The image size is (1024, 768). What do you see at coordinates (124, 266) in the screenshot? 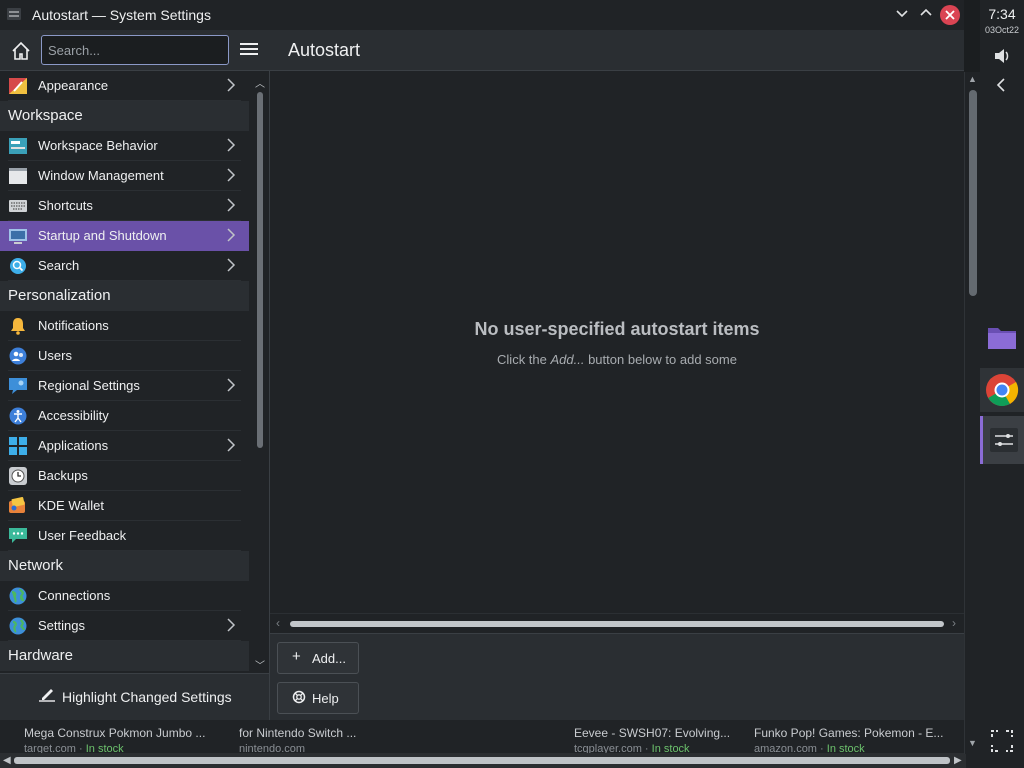
I see `sidebar-item-search: Search` at bounding box center [124, 266].